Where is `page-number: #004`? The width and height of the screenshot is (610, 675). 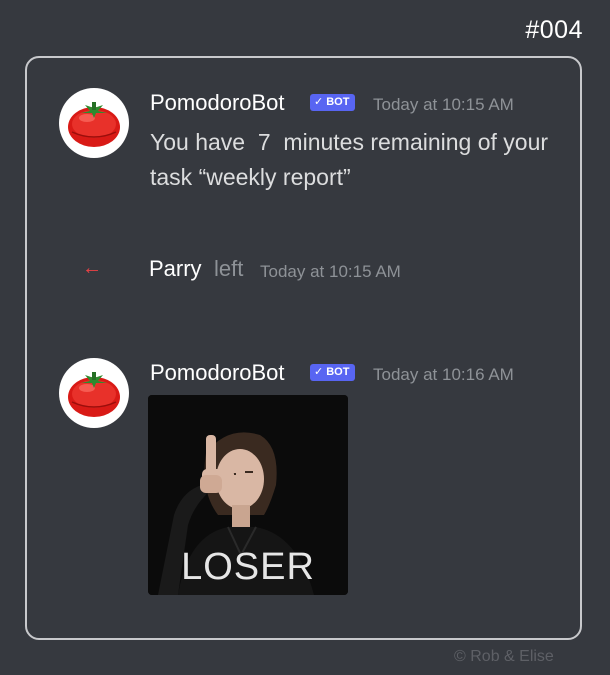
page-number: #004 is located at coordinates (554, 30).